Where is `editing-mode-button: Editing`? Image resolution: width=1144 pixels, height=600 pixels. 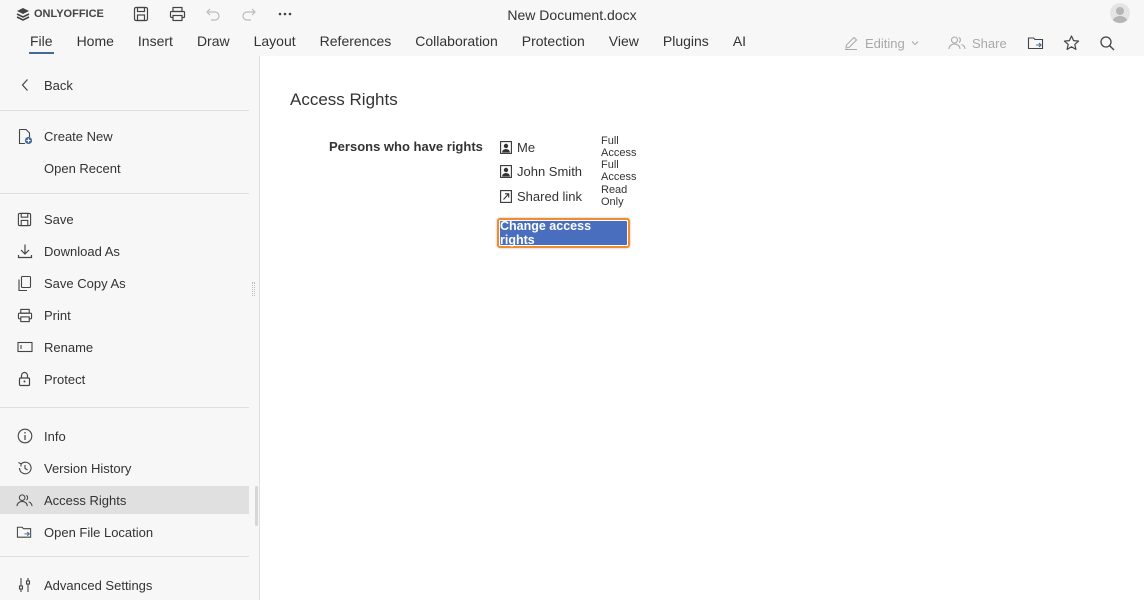
editing-mode-button: Editing is located at coordinates (881, 43).